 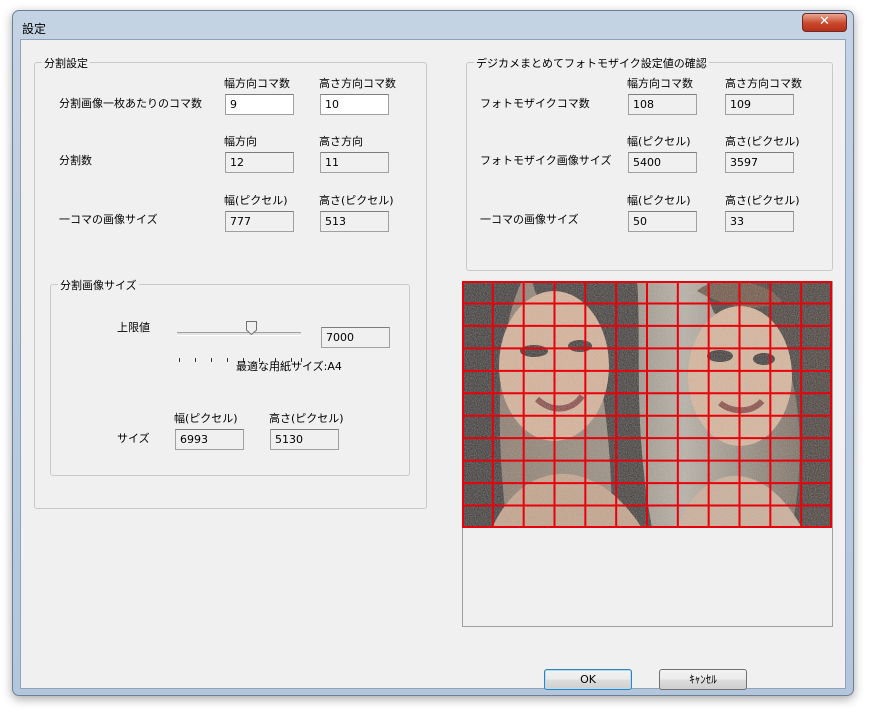 What do you see at coordinates (34, 29) in the screenshot?
I see `window-title: 設定` at bounding box center [34, 29].